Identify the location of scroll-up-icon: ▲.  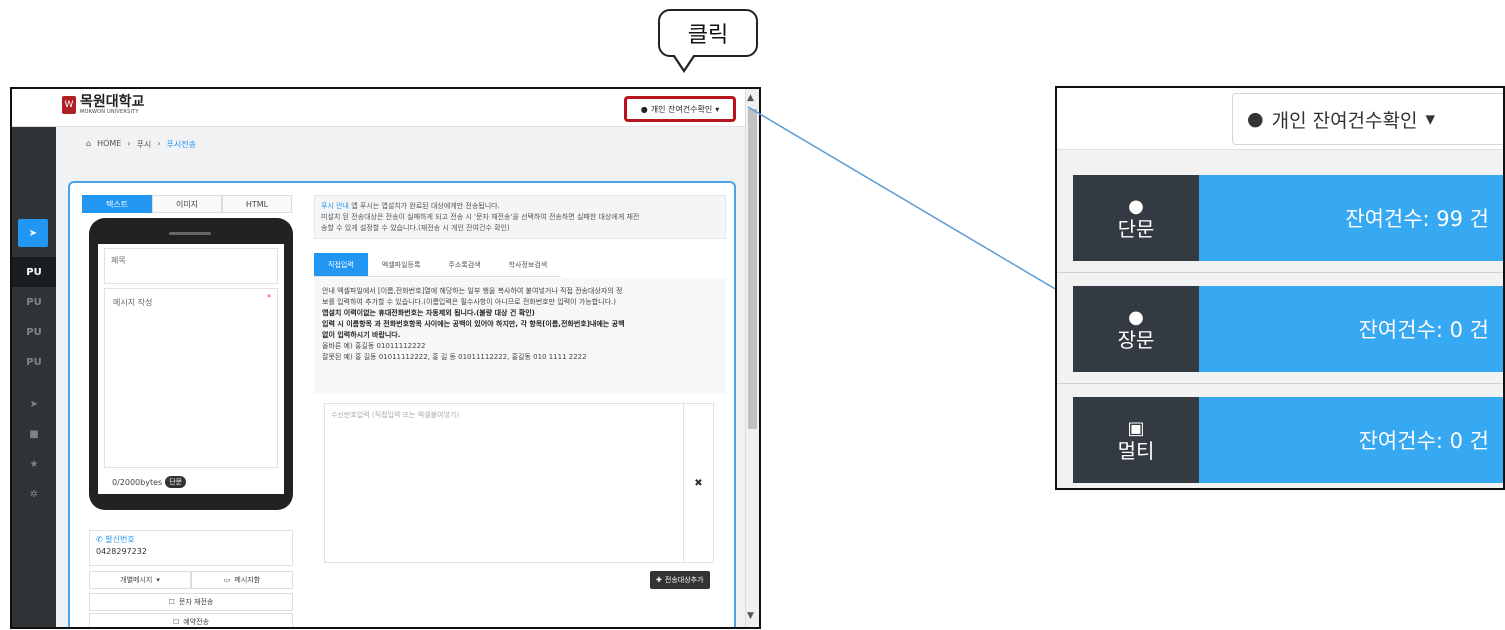
(750, 98).